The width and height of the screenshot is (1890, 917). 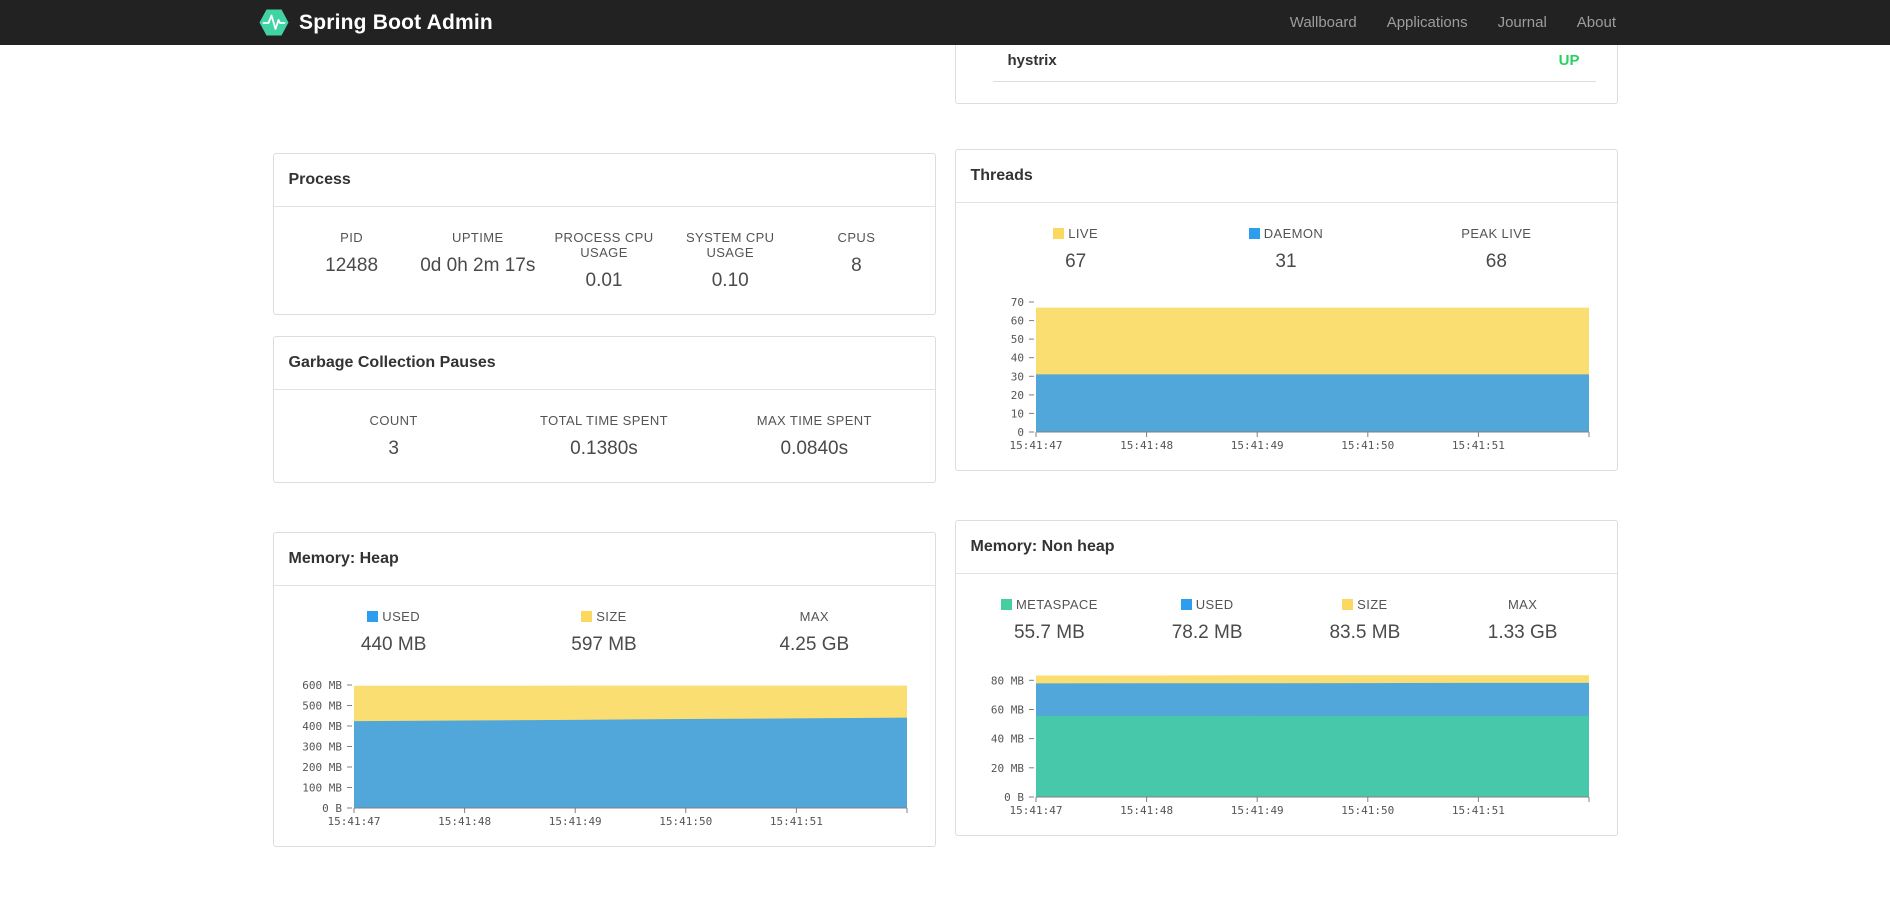 I want to click on brand-link: Spring Boot Admin, so click(x=376, y=22).